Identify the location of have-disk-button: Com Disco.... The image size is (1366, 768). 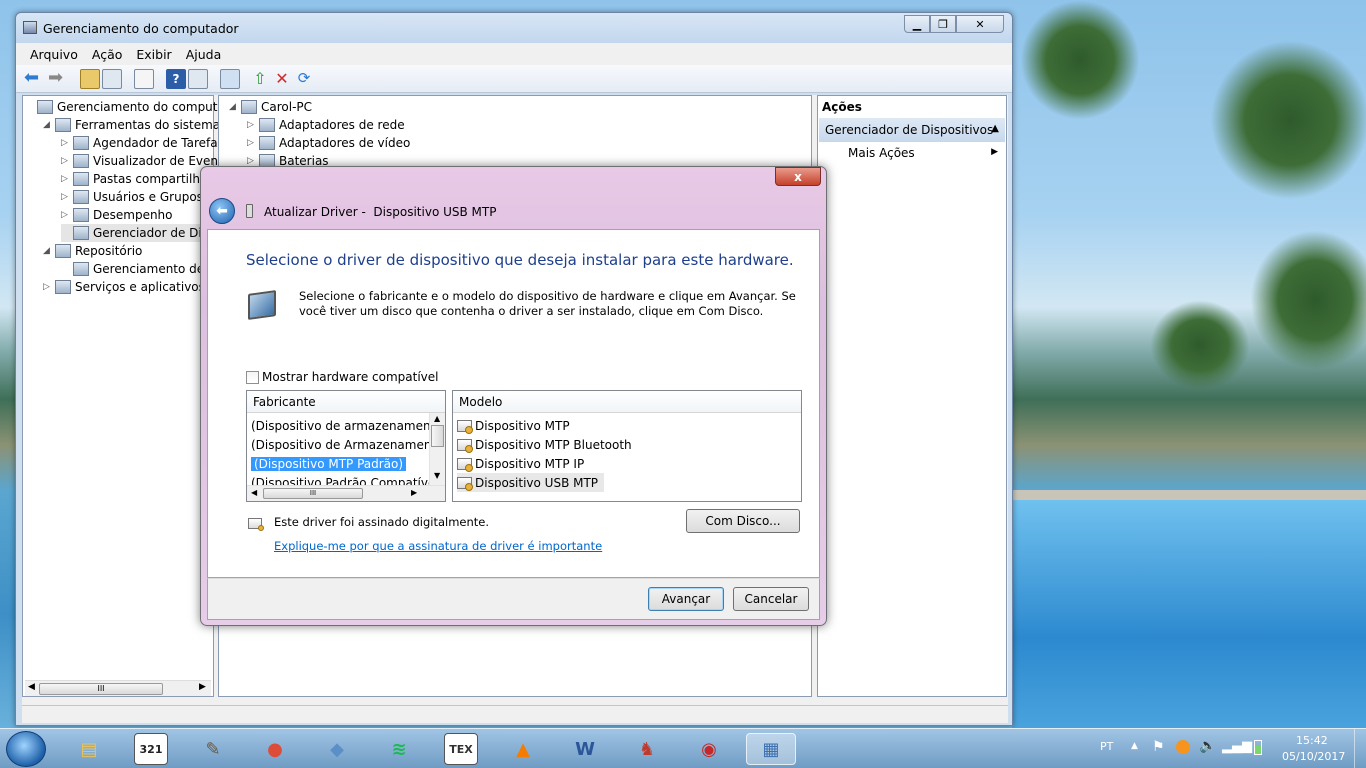
(743, 521).